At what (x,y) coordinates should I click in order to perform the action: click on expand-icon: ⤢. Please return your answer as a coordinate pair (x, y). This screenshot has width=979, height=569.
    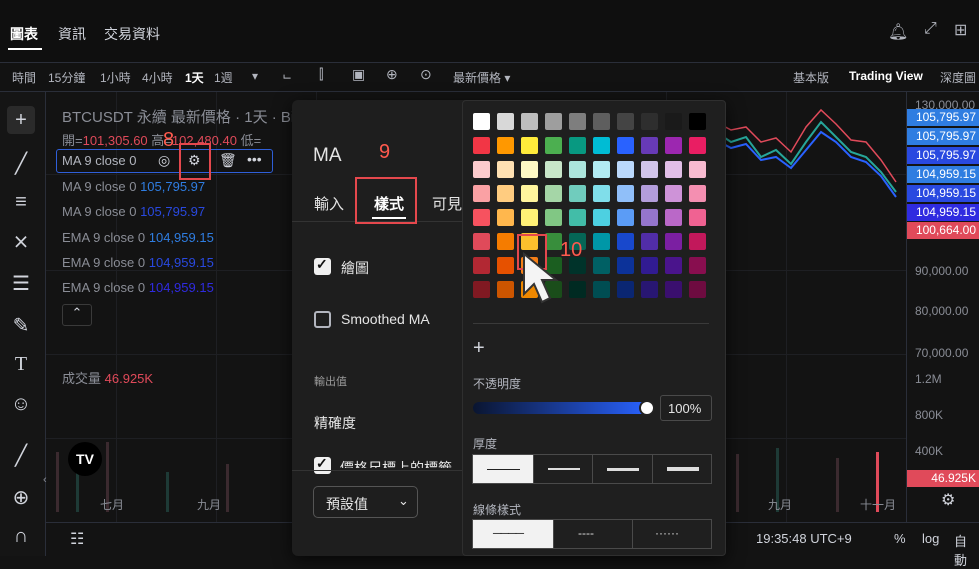
    Looking at the image, I should click on (930, 29).